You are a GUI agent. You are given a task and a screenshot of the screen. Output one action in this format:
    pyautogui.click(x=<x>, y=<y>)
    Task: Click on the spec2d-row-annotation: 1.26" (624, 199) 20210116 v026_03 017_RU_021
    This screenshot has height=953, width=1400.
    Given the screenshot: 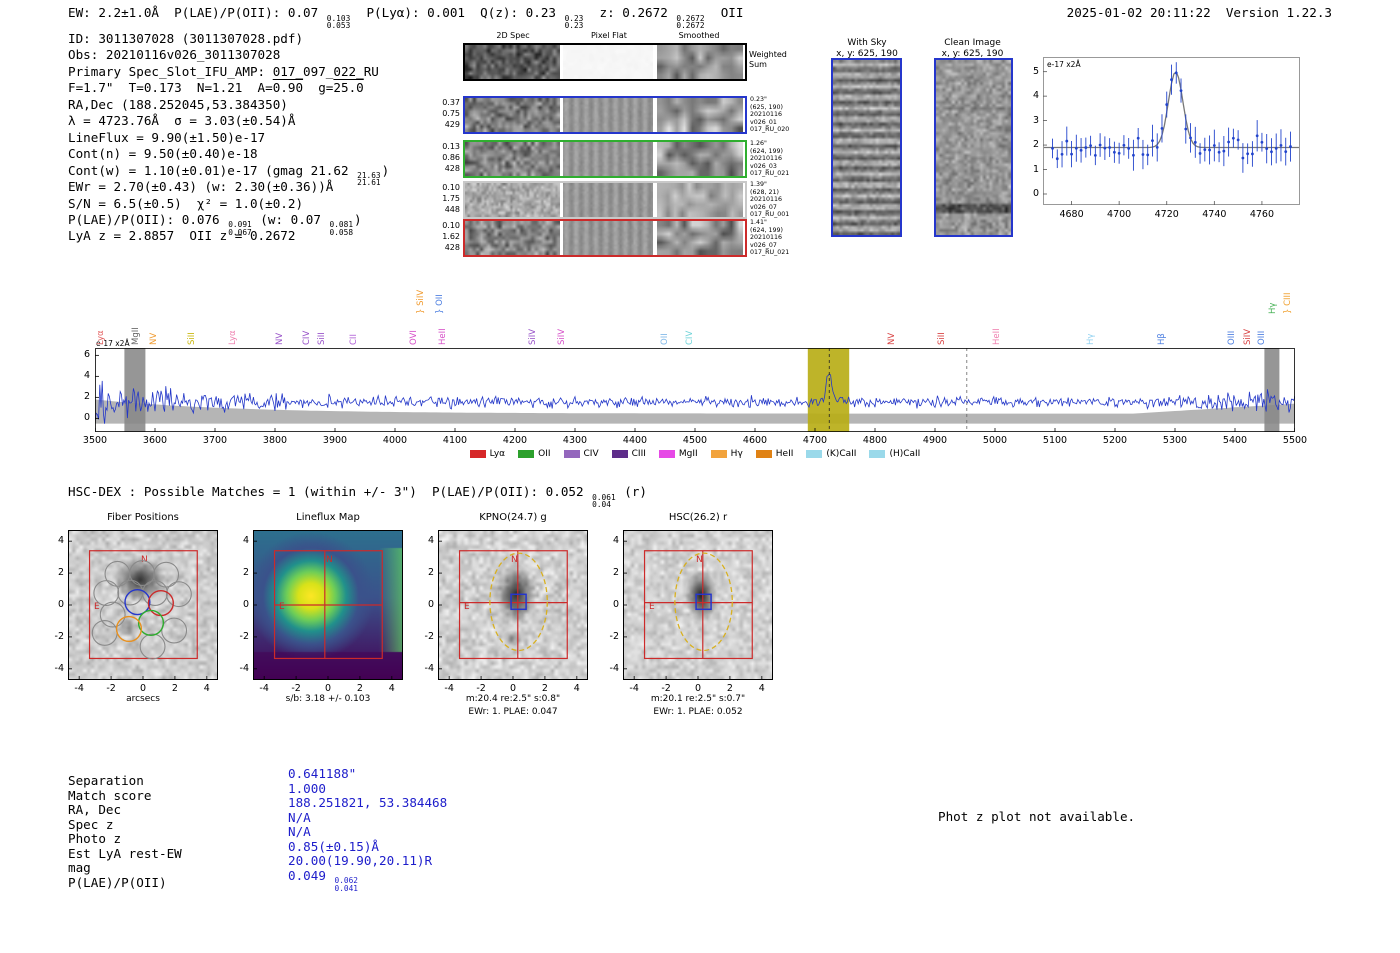 What is the action you would take?
    pyautogui.click(x=769, y=159)
    